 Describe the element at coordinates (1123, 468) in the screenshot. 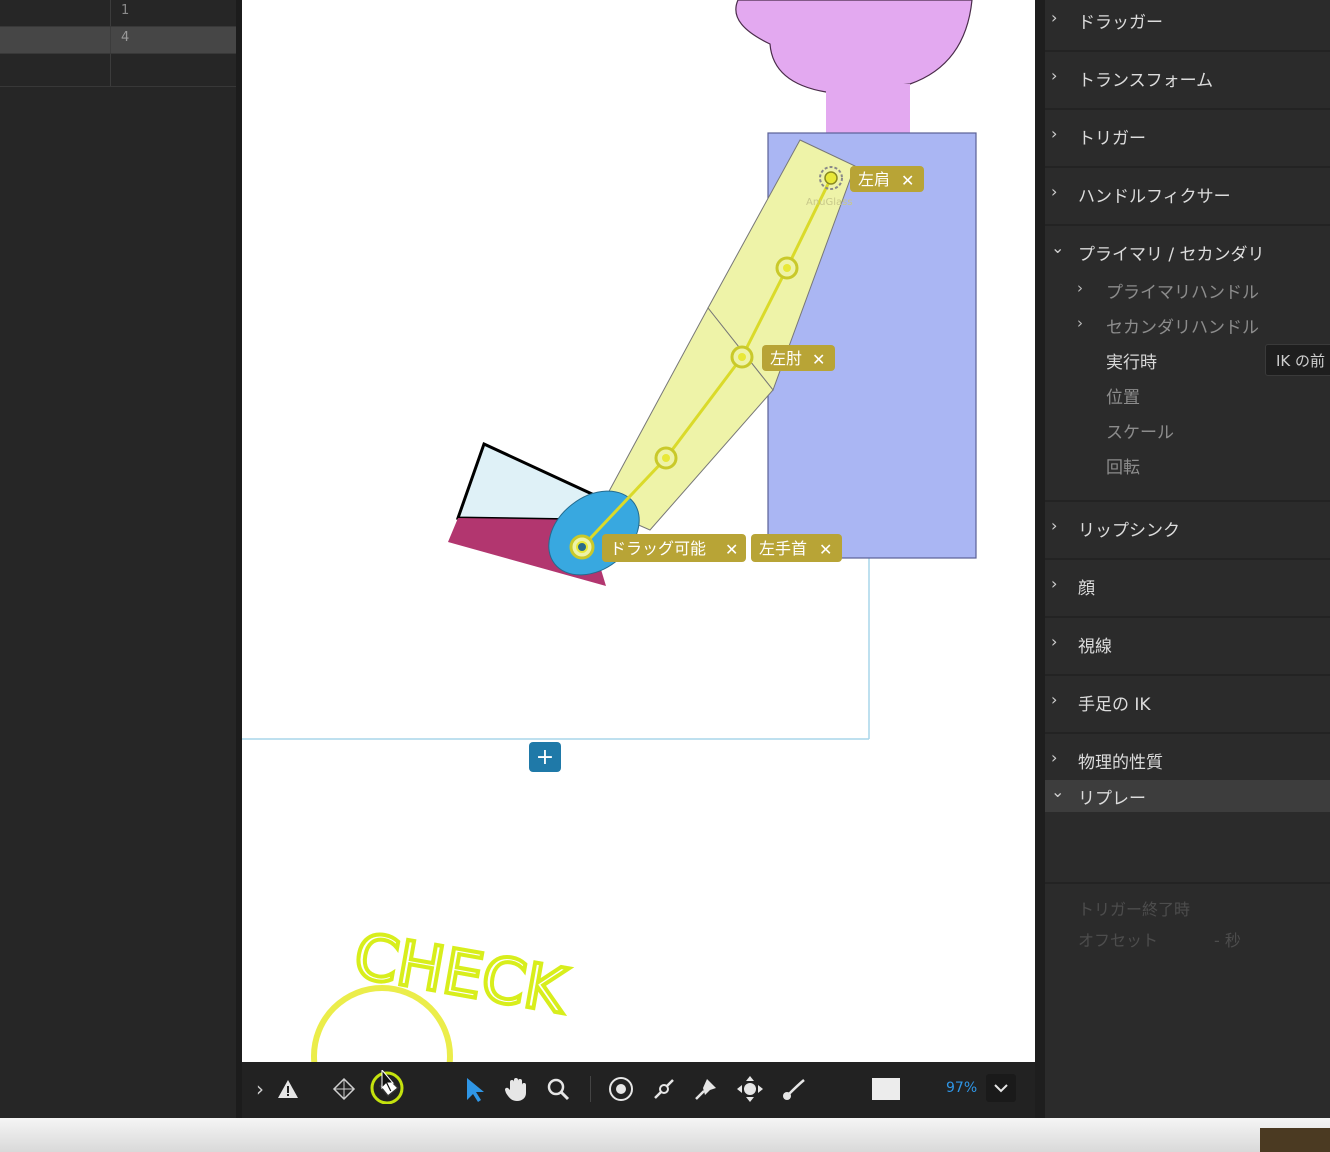

I see `rotation-label: 回転` at that location.